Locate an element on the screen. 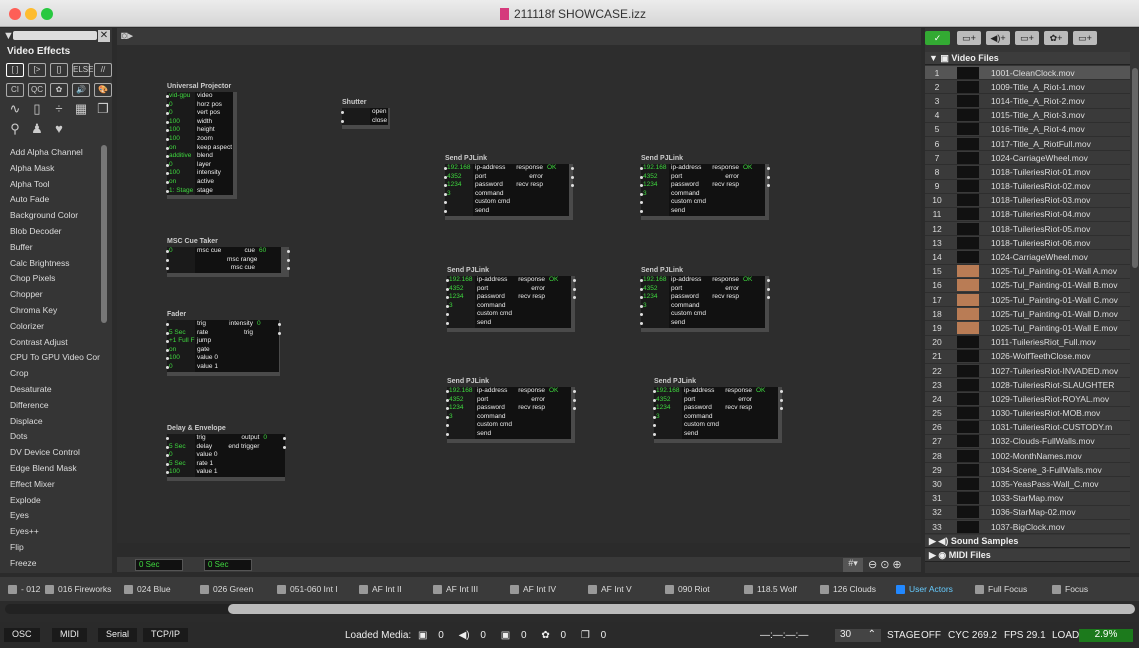 This screenshot has height=648, width=1139. media-scrollbar is located at coordinates (1135, 168).